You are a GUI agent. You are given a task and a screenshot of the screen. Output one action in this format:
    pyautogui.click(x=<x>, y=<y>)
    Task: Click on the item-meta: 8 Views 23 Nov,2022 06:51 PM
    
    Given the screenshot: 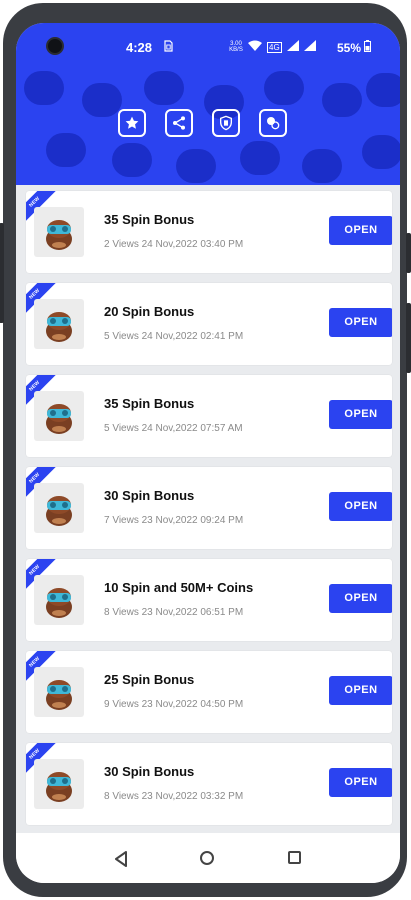 What is the action you would take?
    pyautogui.click(x=174, y=612)
    